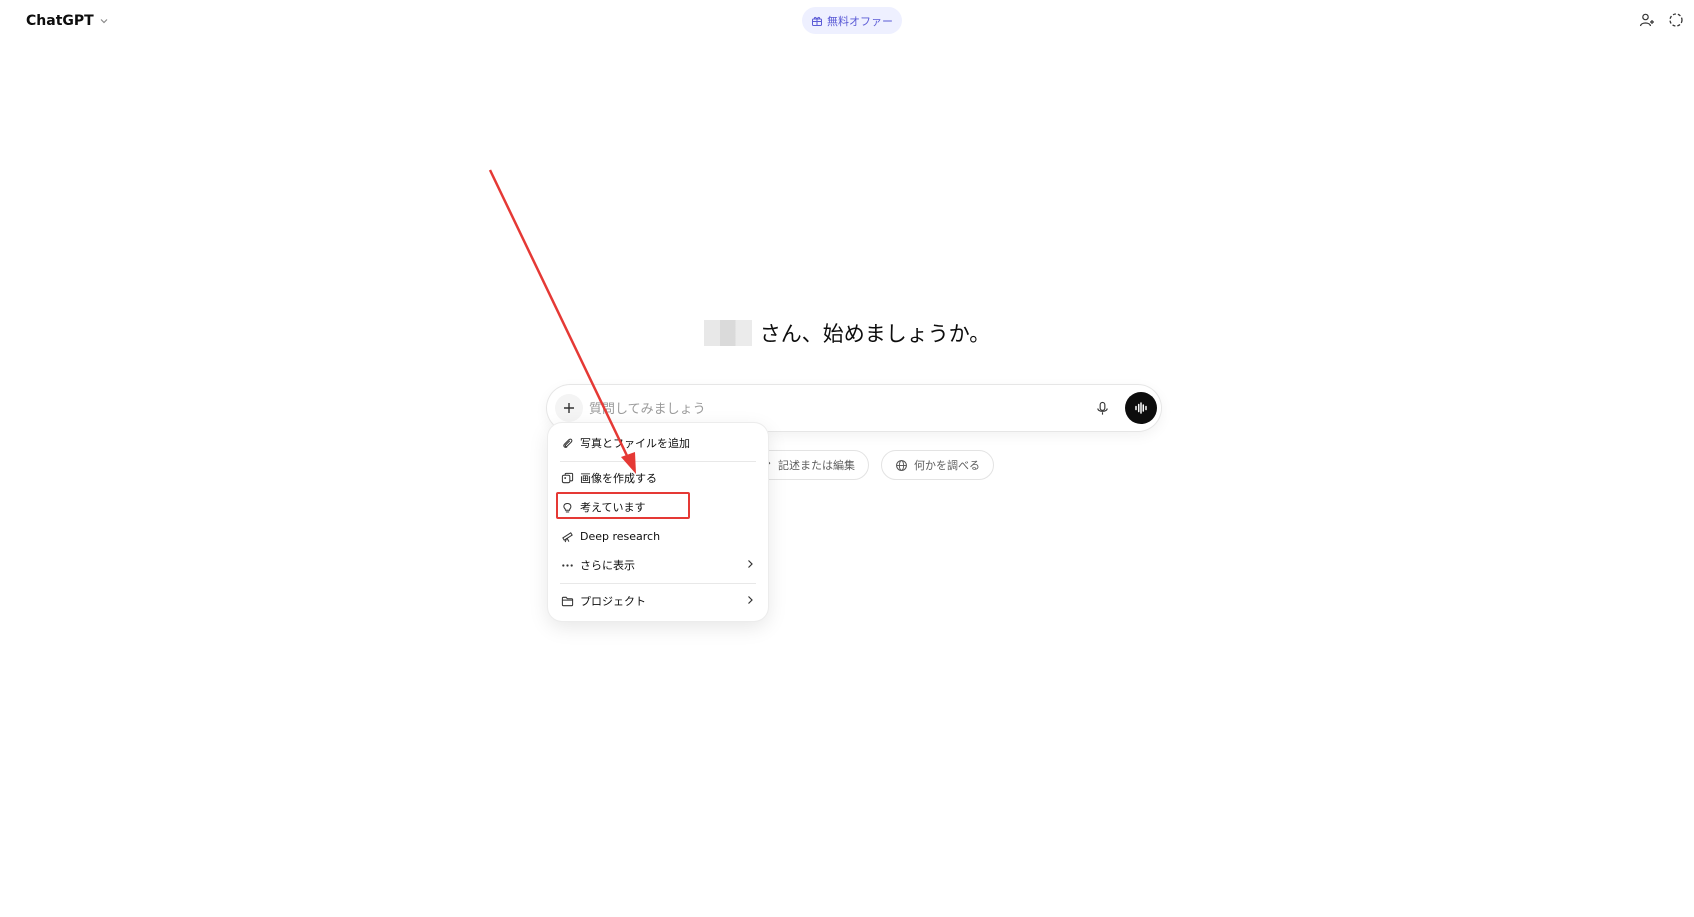  I want to click on chevron-down-icon, so click(104, 21).